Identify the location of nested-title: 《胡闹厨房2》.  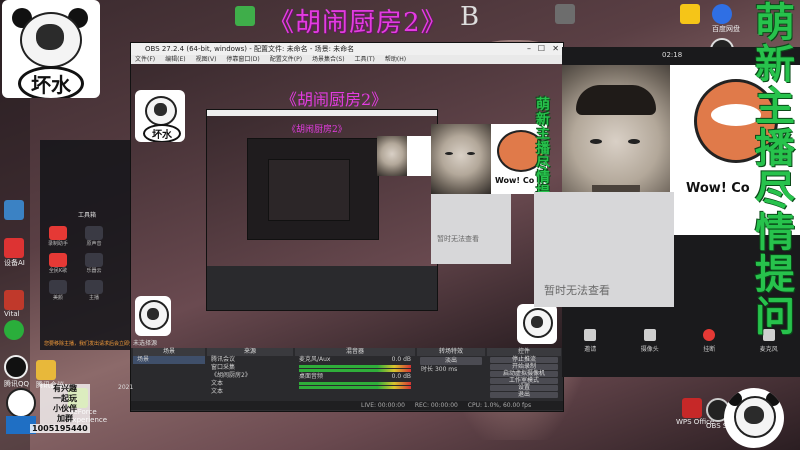
(317, 130).